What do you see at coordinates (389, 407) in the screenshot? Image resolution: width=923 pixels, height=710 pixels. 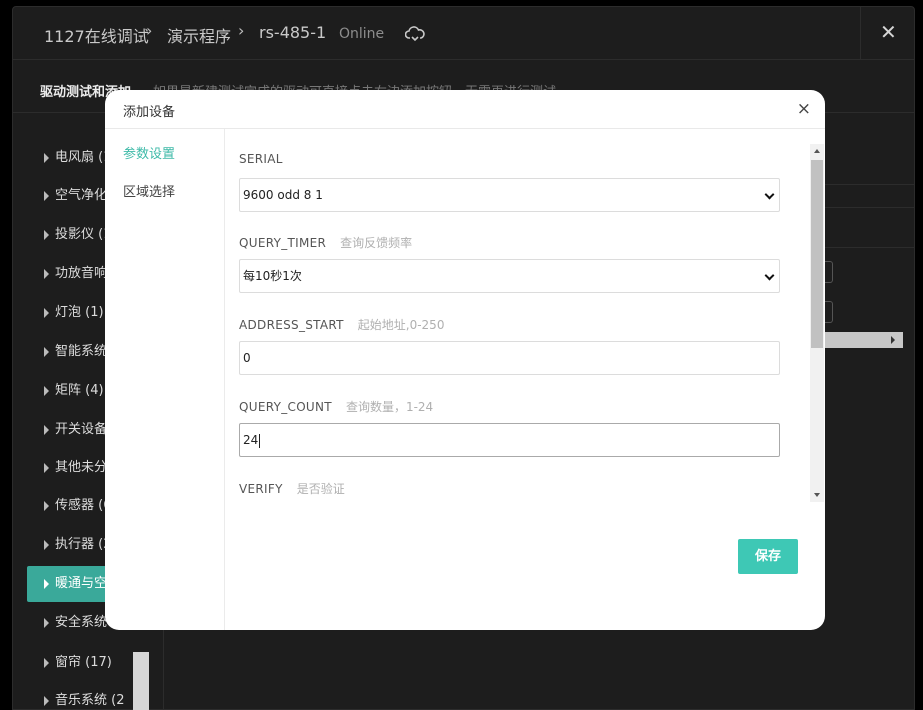 I see `field-description: 查询数量，1-24` at bounding box center [389, 407].